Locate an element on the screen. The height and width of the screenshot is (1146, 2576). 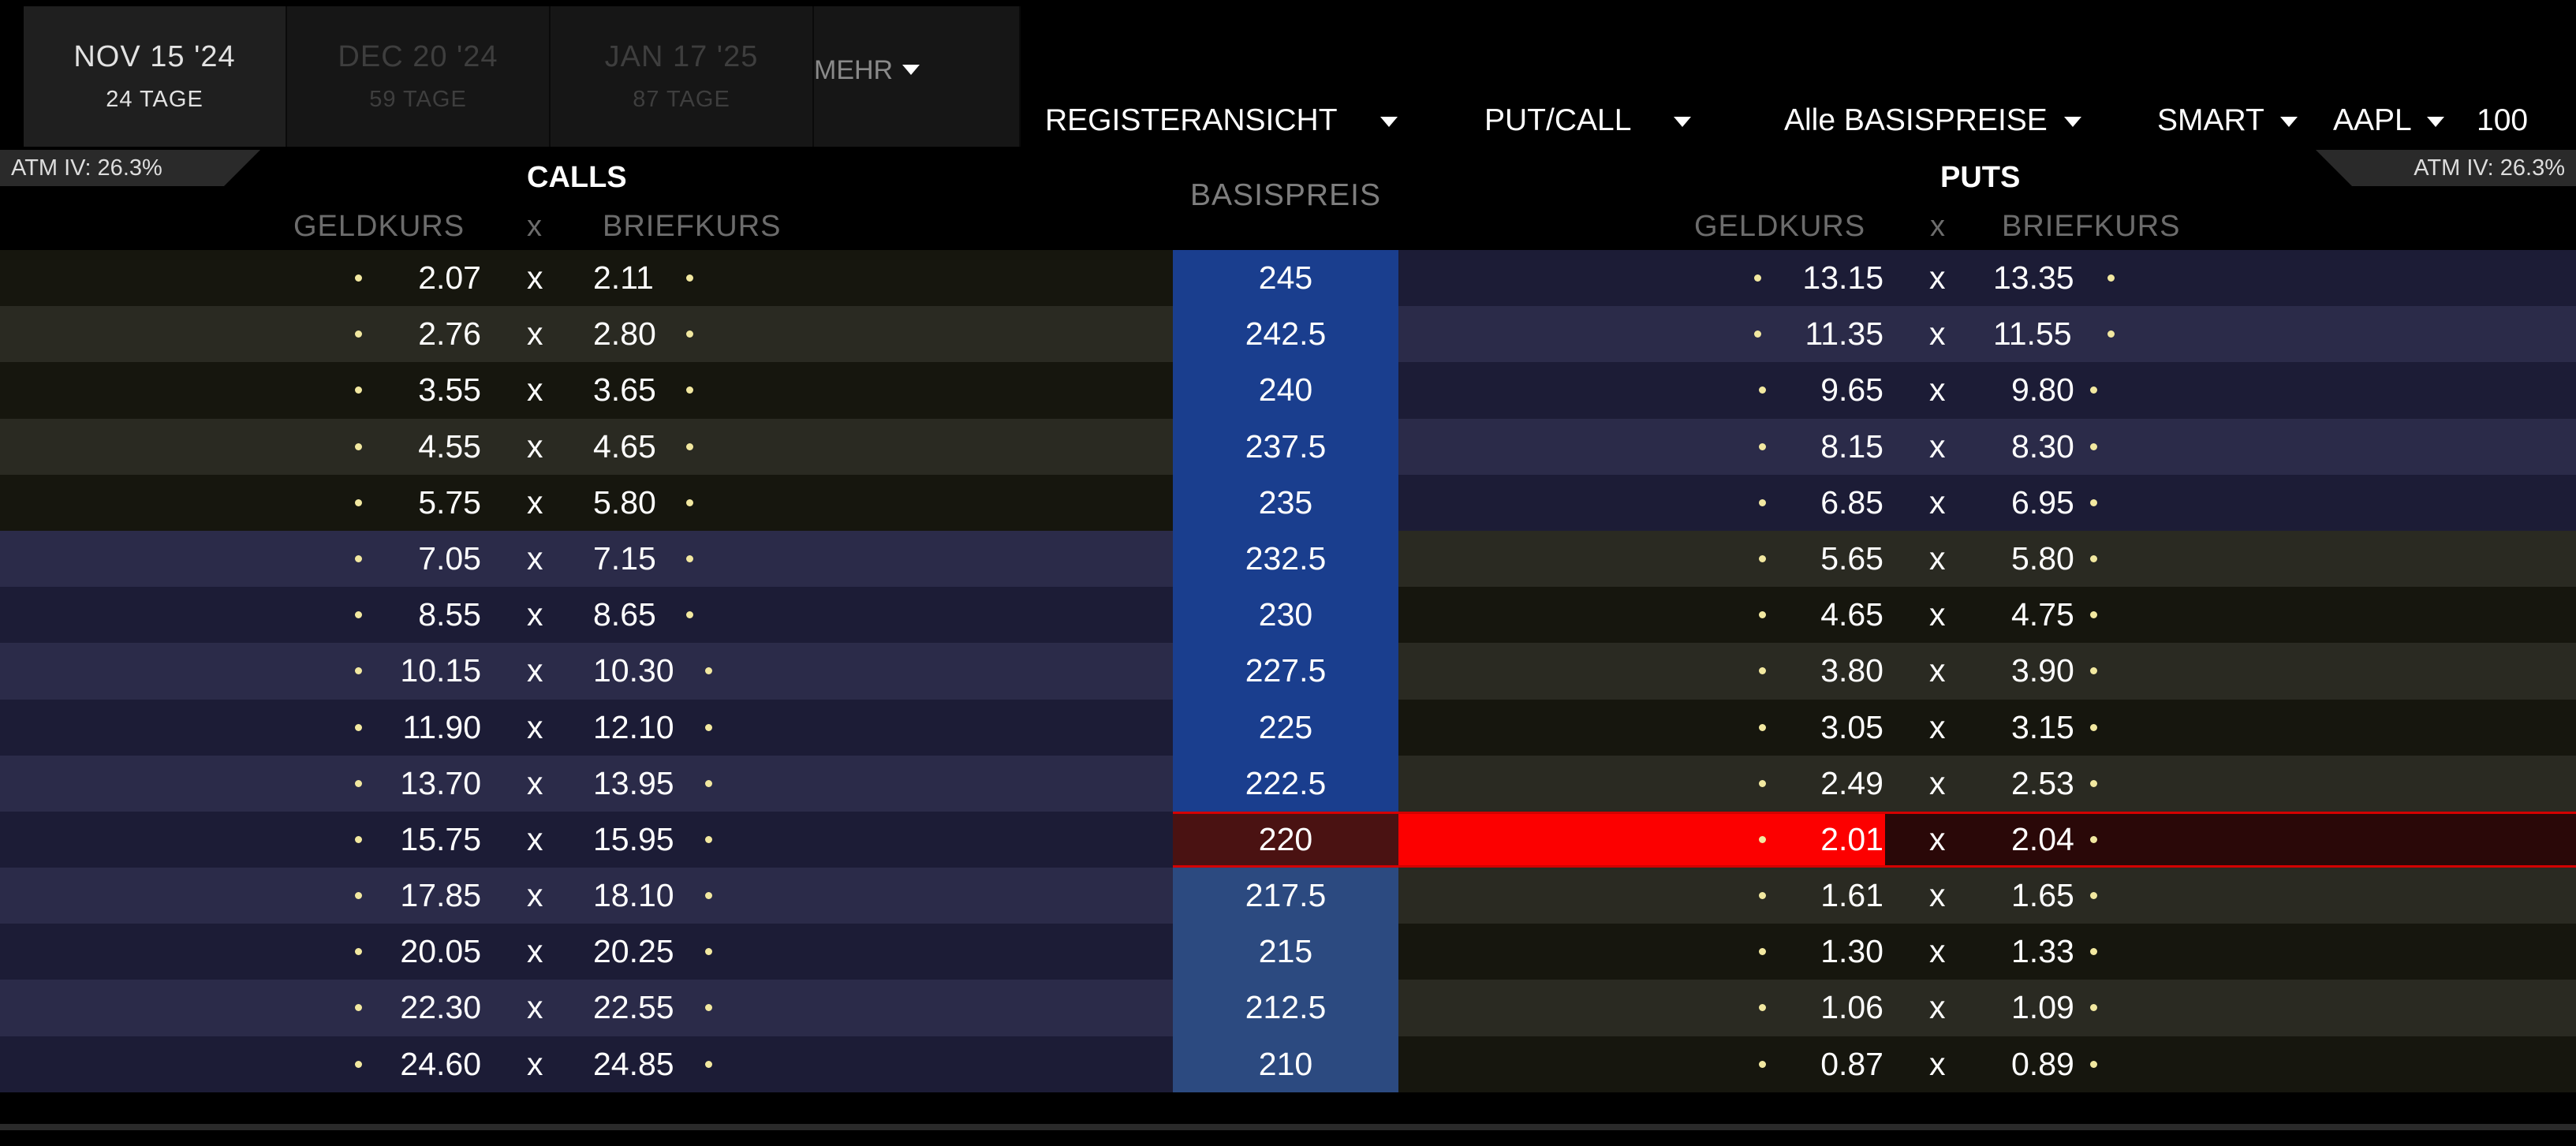
strike-cell: 215 is located at coordinates (1285, 952).